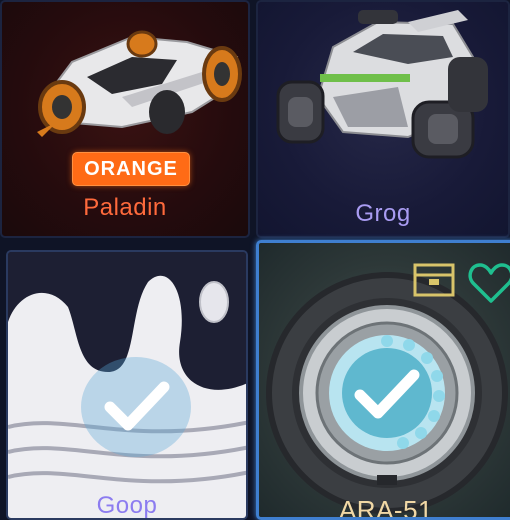 The height and width of the screenshot is (520, 510). What do you see at coordinates (386, 507) in the screenshot?
I see `item-name: ARA-51` at bounding box center [386, 507].